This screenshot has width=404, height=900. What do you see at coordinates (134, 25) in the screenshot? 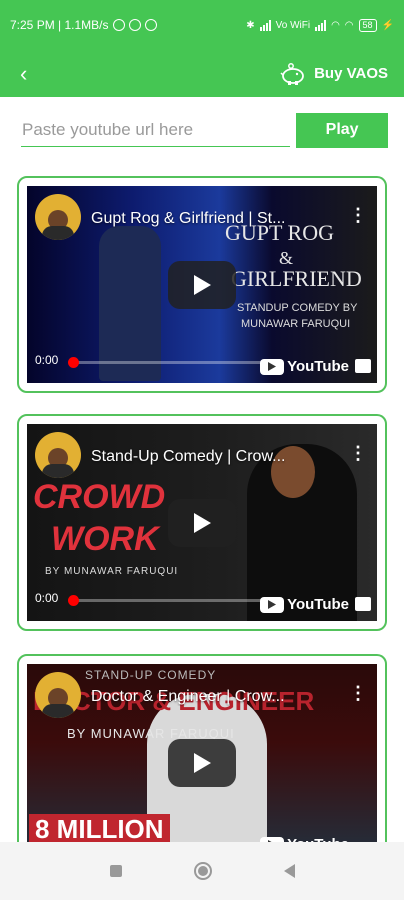
I see `notification-icon` at bounding box center [134, 25].